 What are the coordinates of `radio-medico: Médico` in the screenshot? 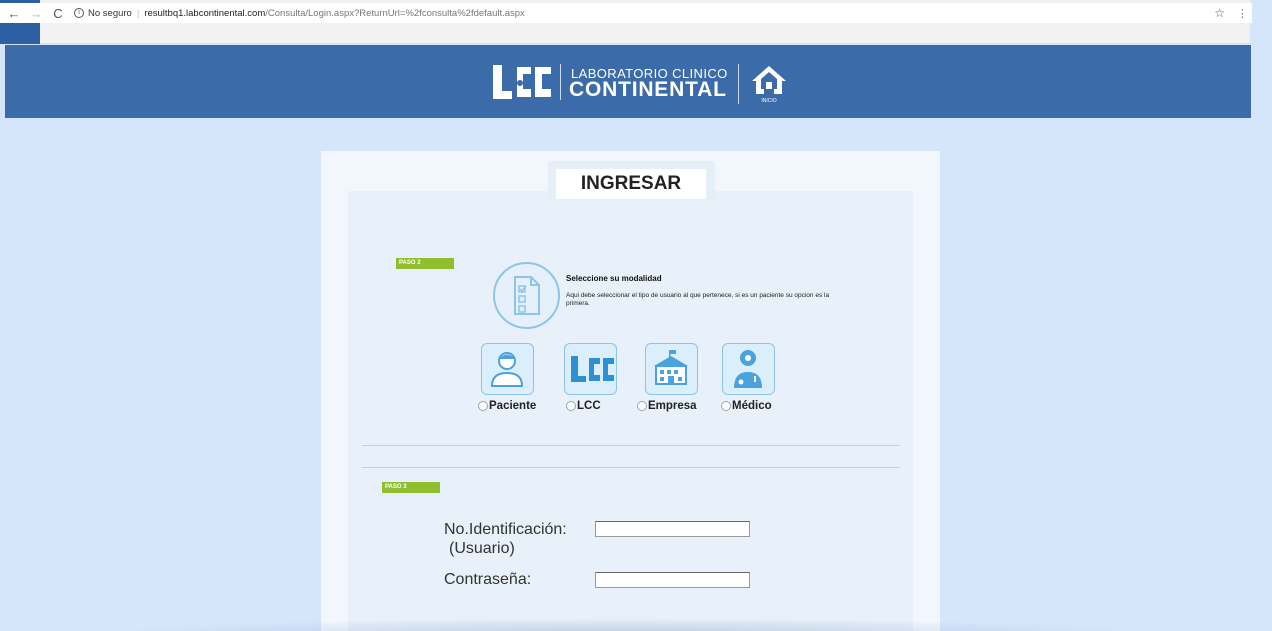 It's located at (746, 406).